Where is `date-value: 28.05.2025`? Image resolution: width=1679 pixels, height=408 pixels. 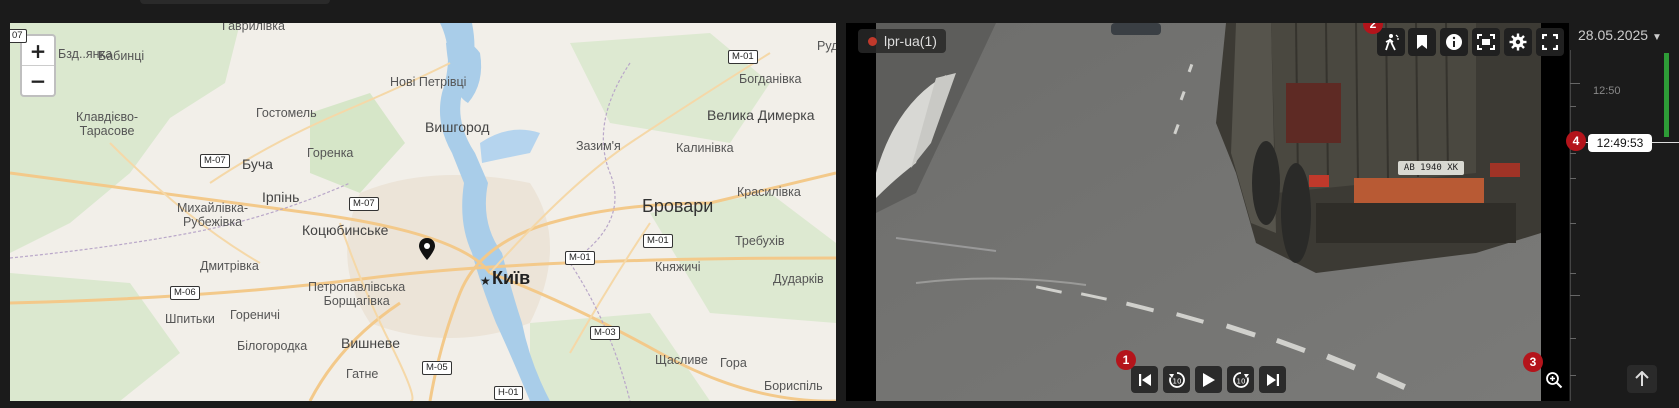 date-value: 28.05.2025 is located at coordinates (1613, 35).